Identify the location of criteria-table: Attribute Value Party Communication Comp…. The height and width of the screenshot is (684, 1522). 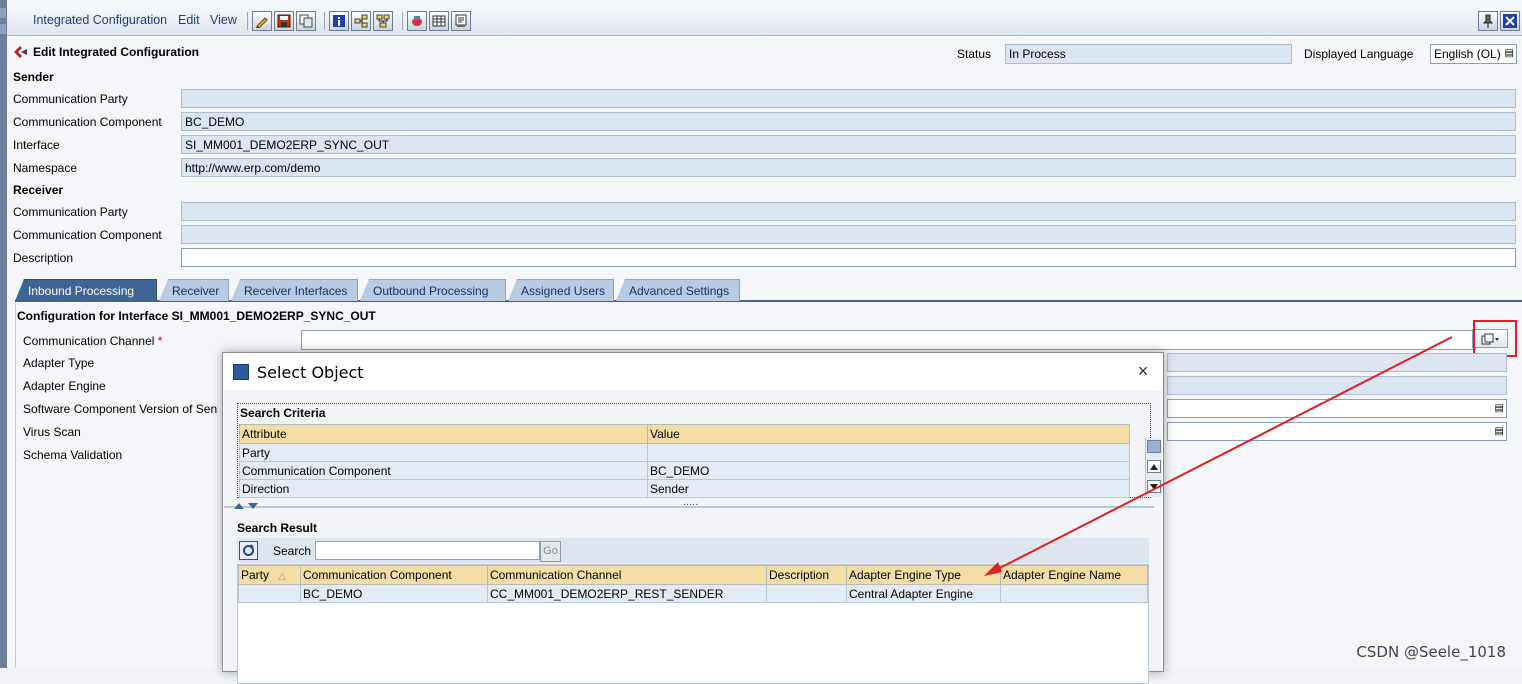
(684, 461).